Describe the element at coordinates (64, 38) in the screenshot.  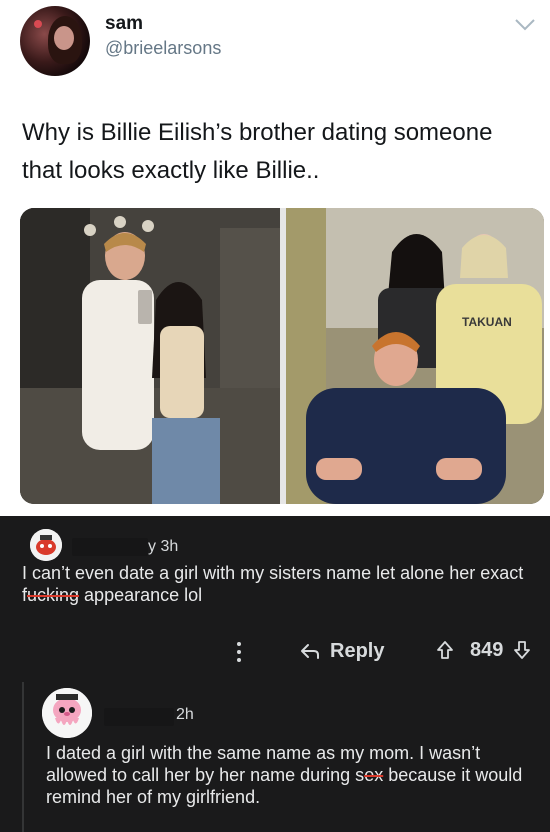
I see `avatar-face` at that location.